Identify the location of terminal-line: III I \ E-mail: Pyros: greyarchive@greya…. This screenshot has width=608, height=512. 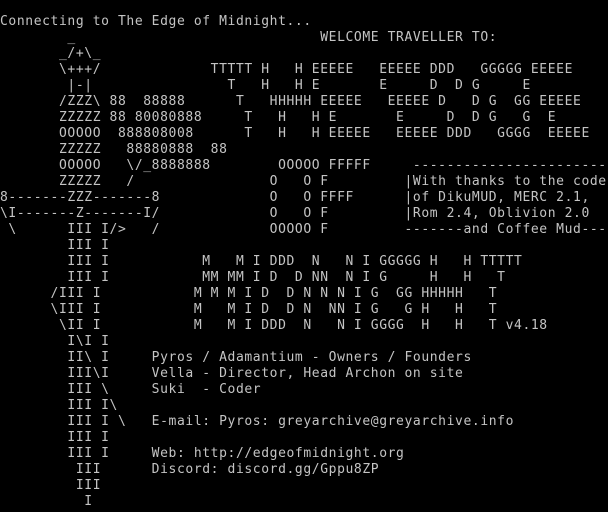
(257, 421).